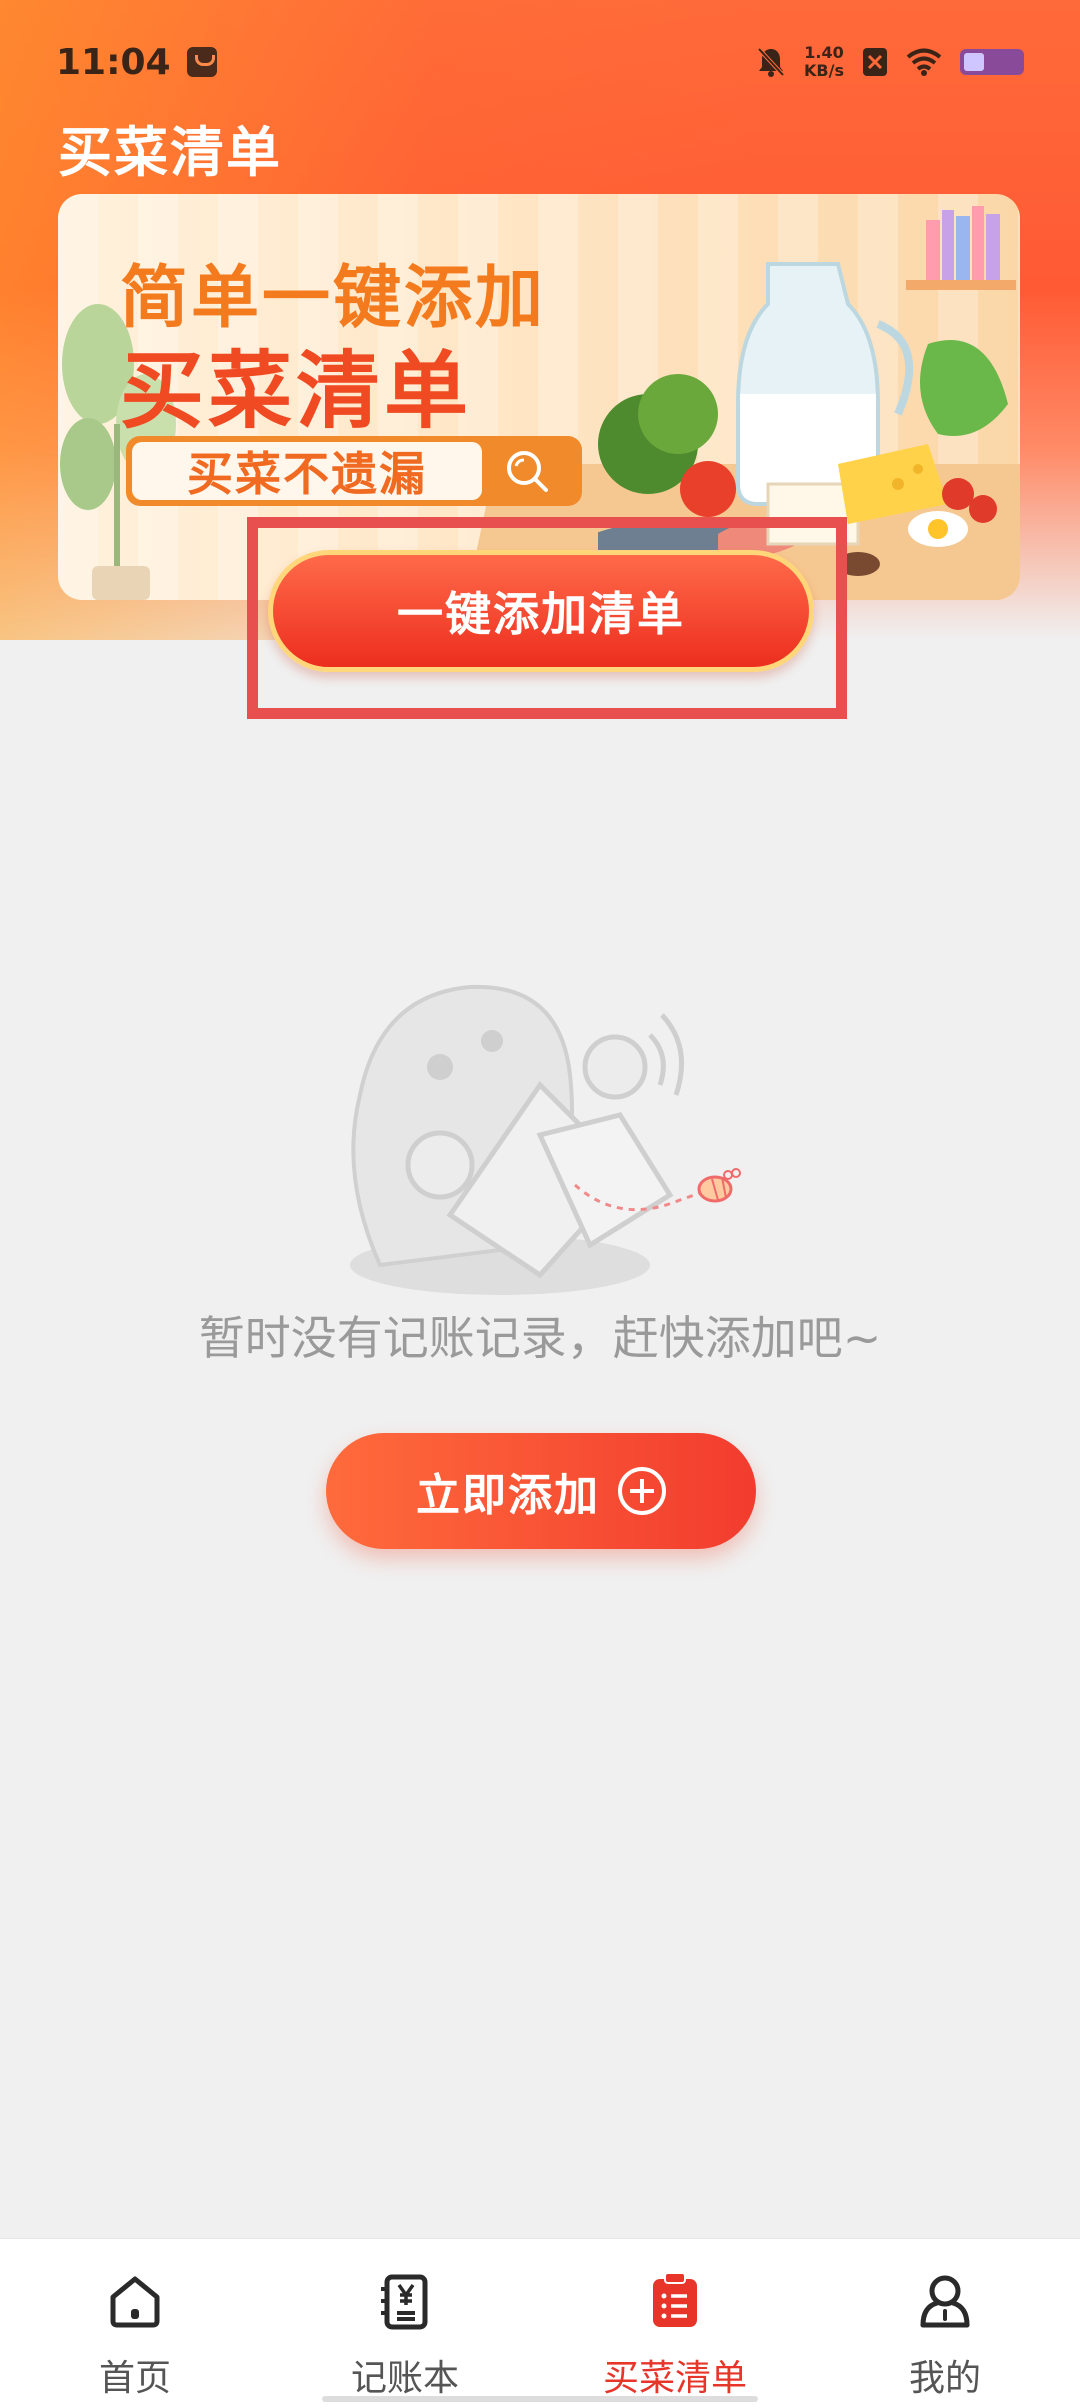  What do you see at coordinates (134, 2378) in the screenshot?
I see `nav-label-home: 首页` at bounding box center [134, 2378].